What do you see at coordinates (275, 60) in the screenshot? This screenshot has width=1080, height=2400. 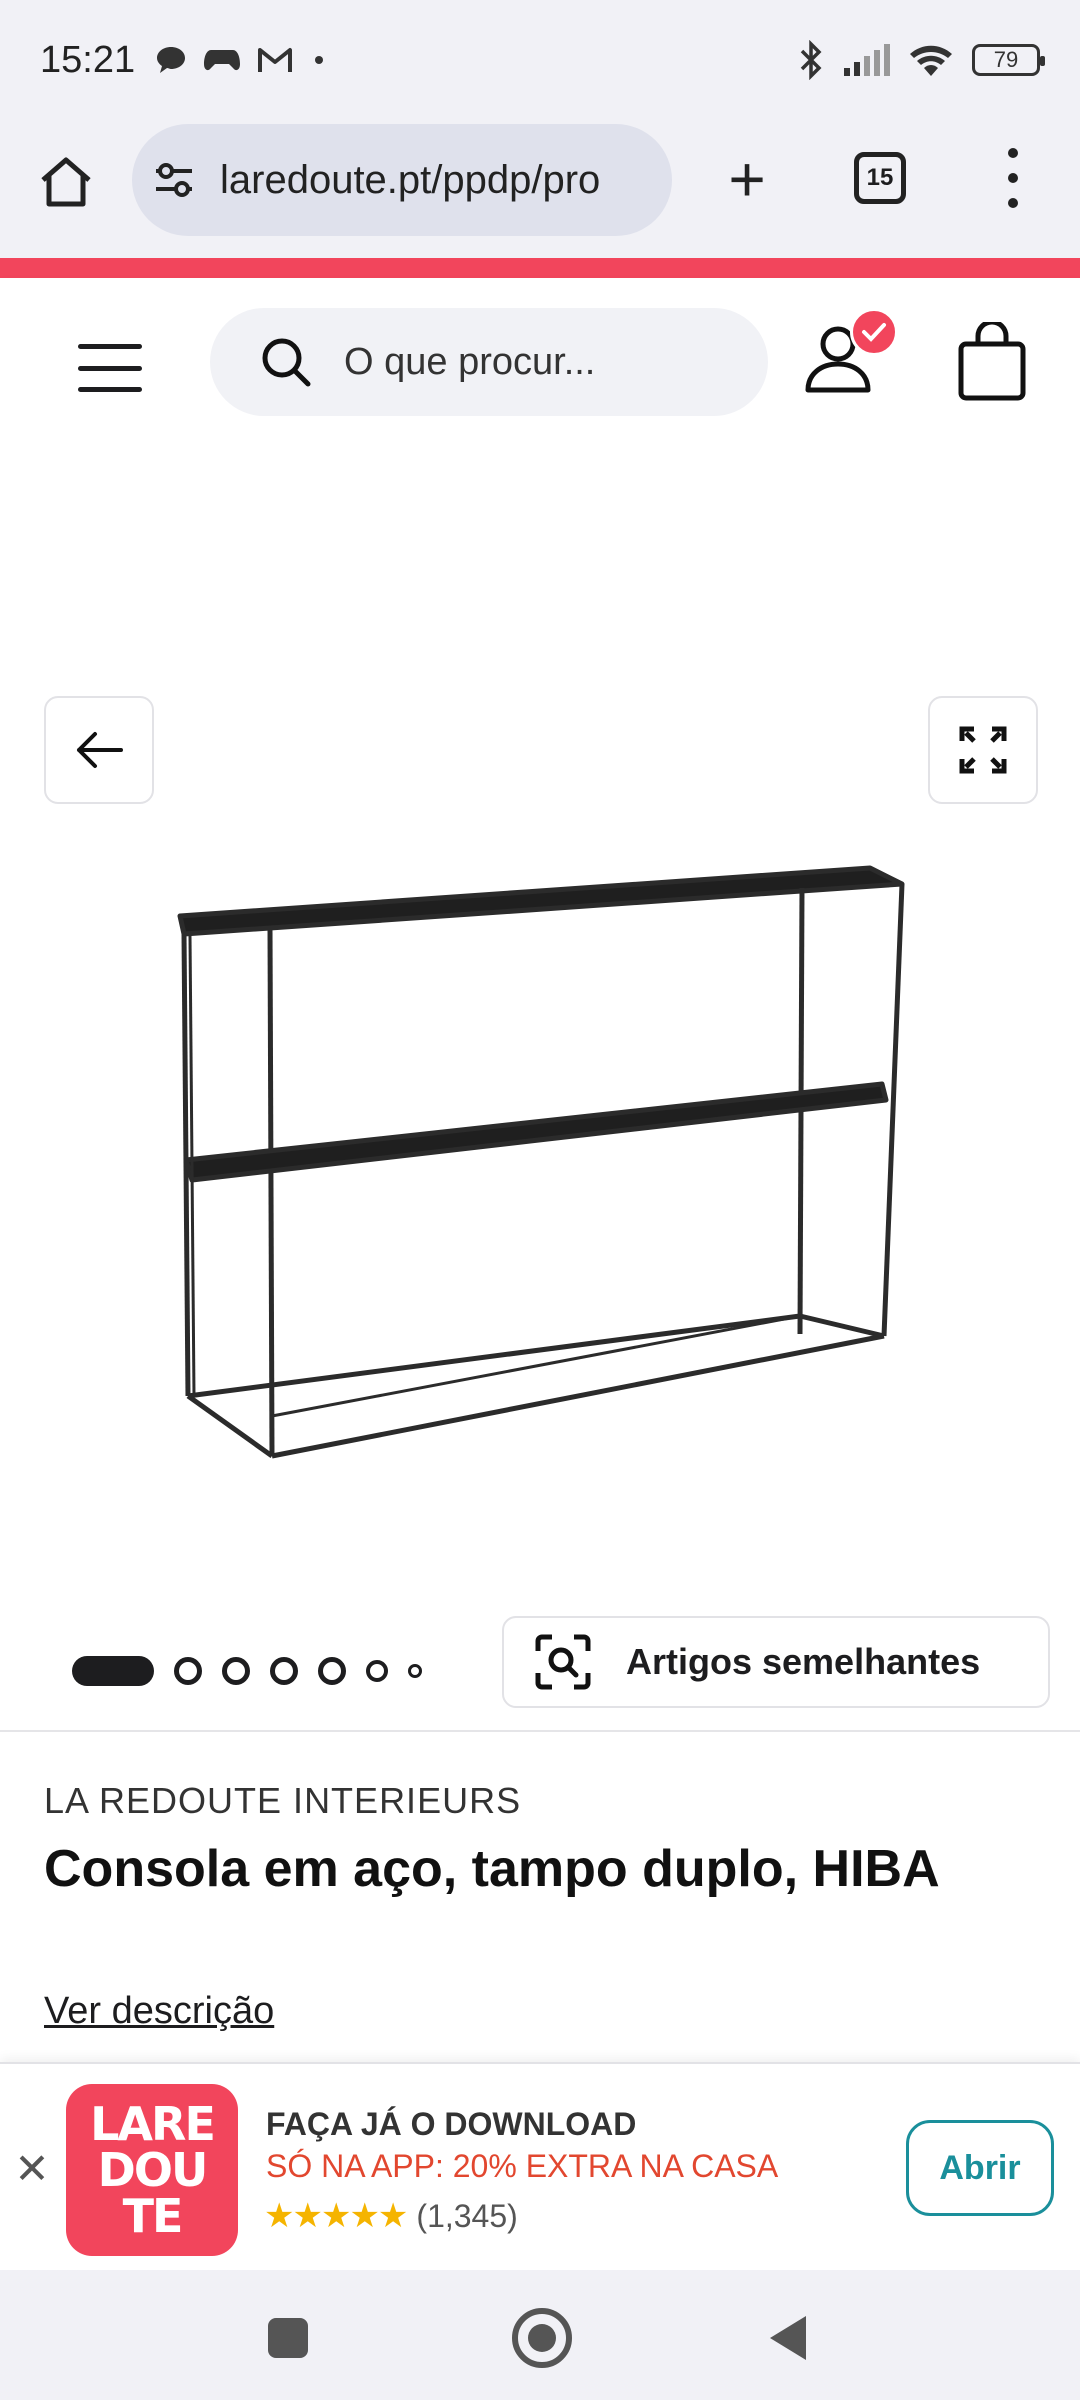 I see `gmail-icon` at bounding box center [275, 60].